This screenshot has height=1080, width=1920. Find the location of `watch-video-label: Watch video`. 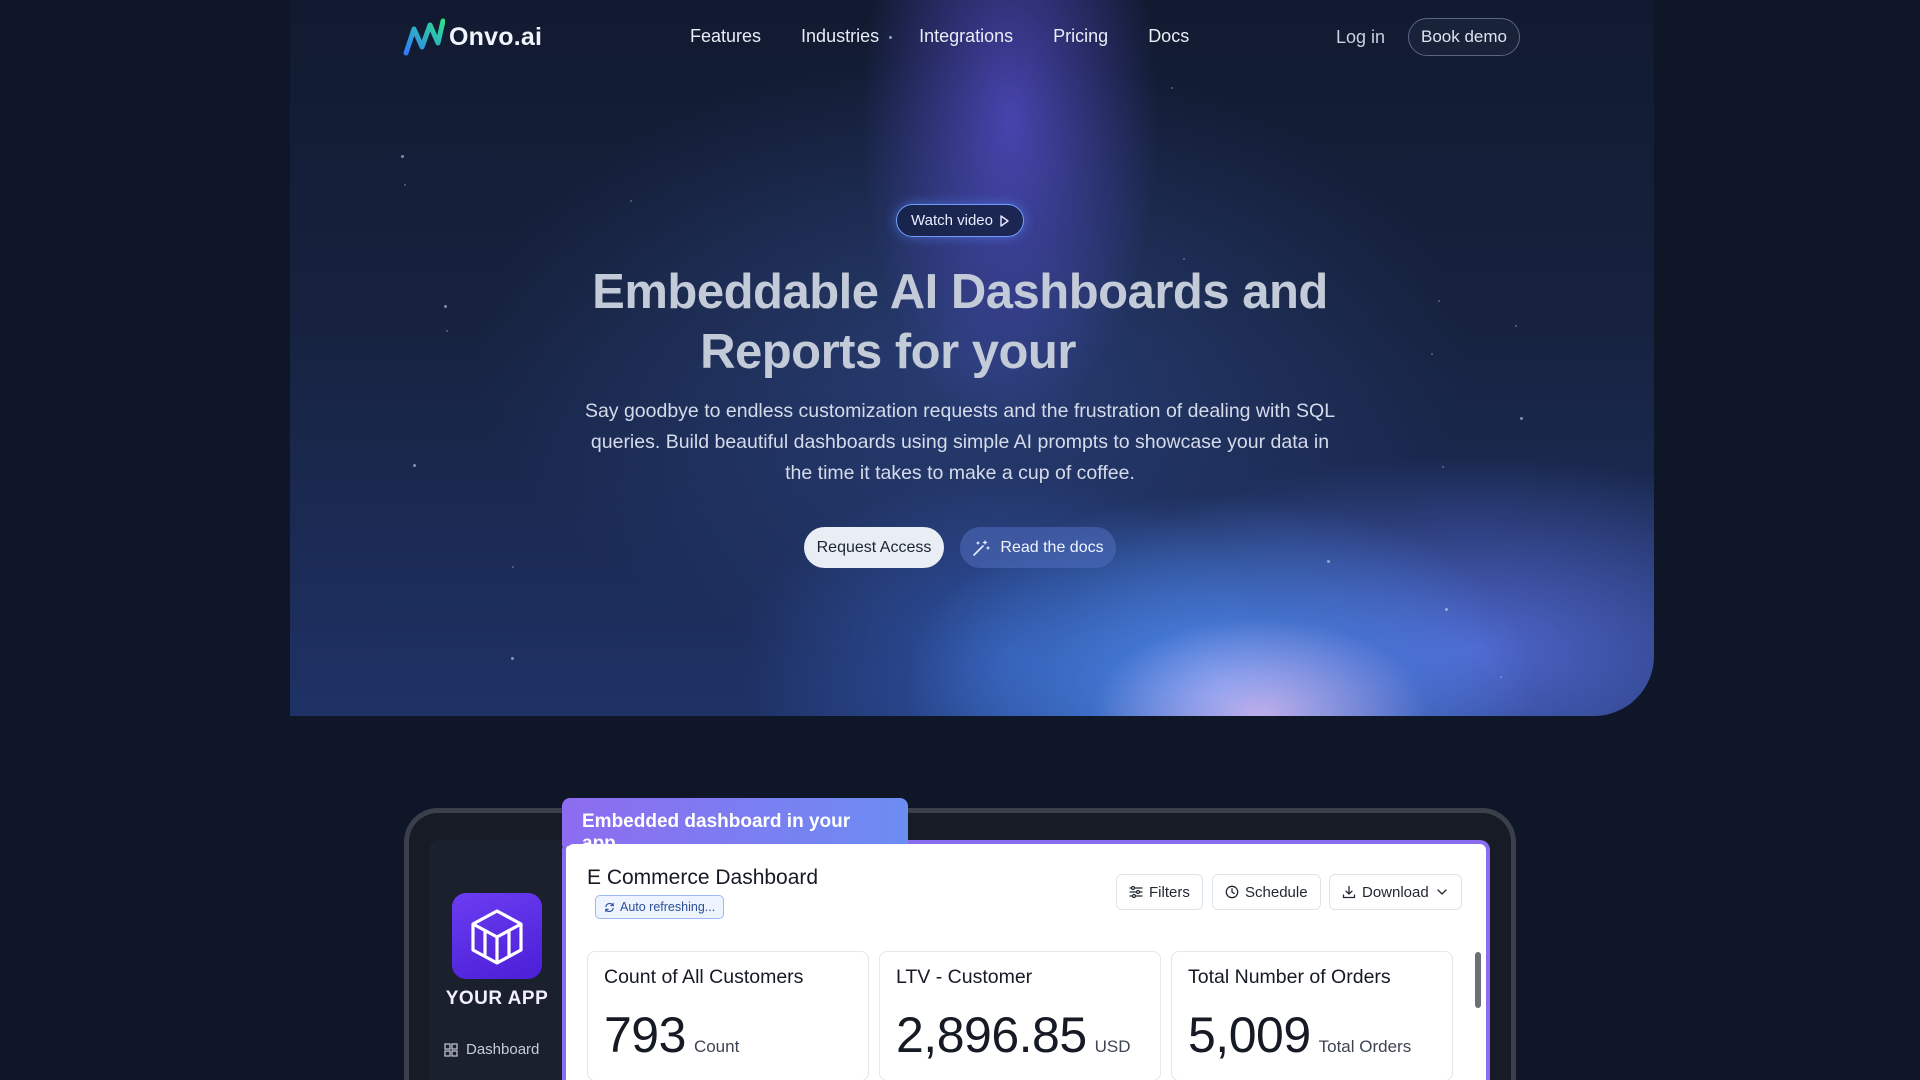

watch-video-label: Watch video is located at coordinates (952, 220).